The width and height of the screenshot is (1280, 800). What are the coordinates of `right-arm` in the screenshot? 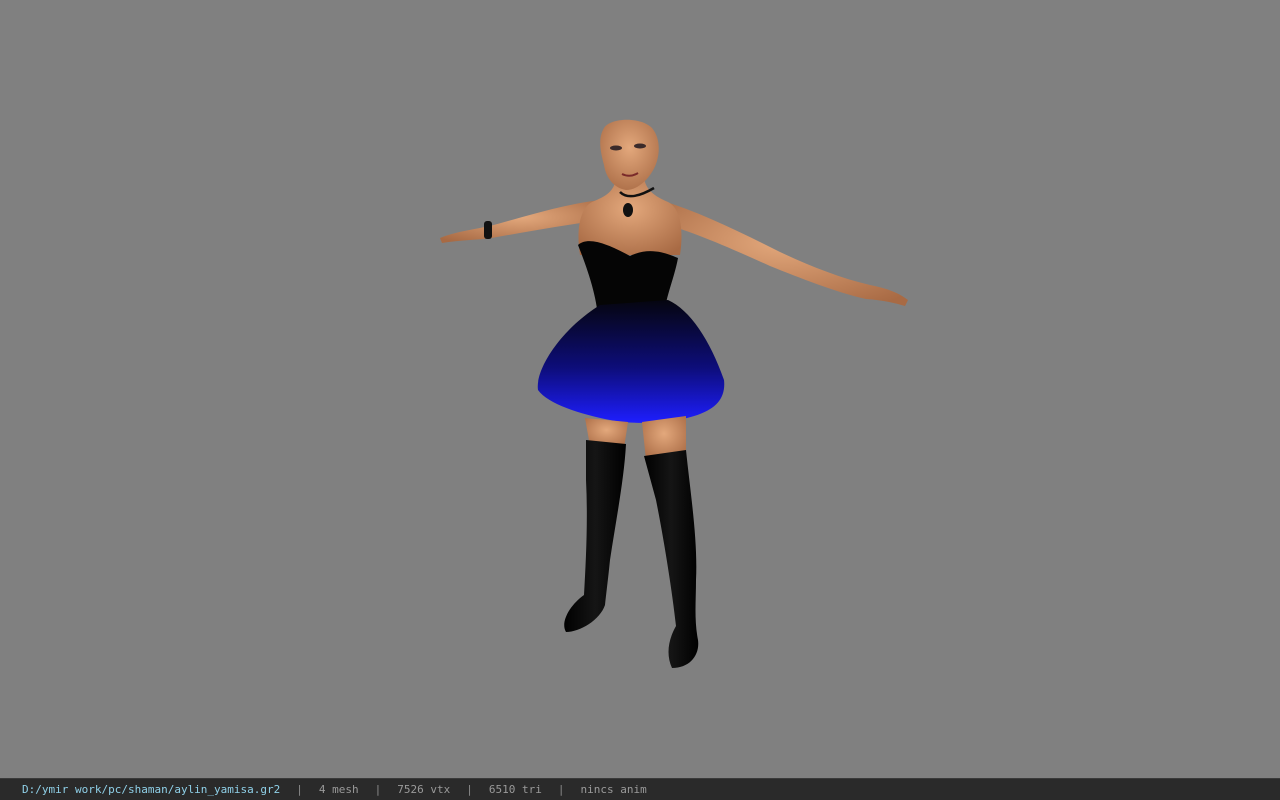 It's located at (782, 253).